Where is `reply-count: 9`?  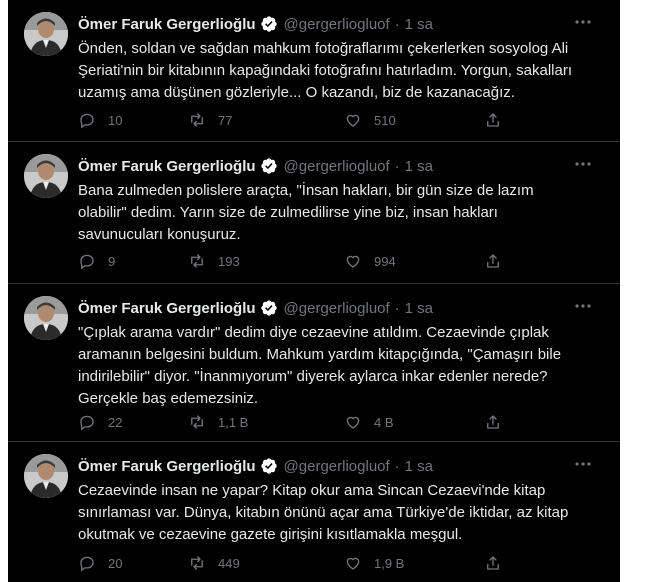 reply-count: 9 is located at coordinates (112, 261).